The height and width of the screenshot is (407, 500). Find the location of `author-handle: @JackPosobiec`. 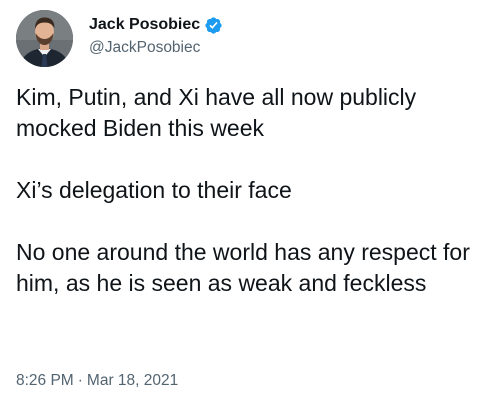

author-handle: @JackPosobiec is located at coordinates (144, 48).